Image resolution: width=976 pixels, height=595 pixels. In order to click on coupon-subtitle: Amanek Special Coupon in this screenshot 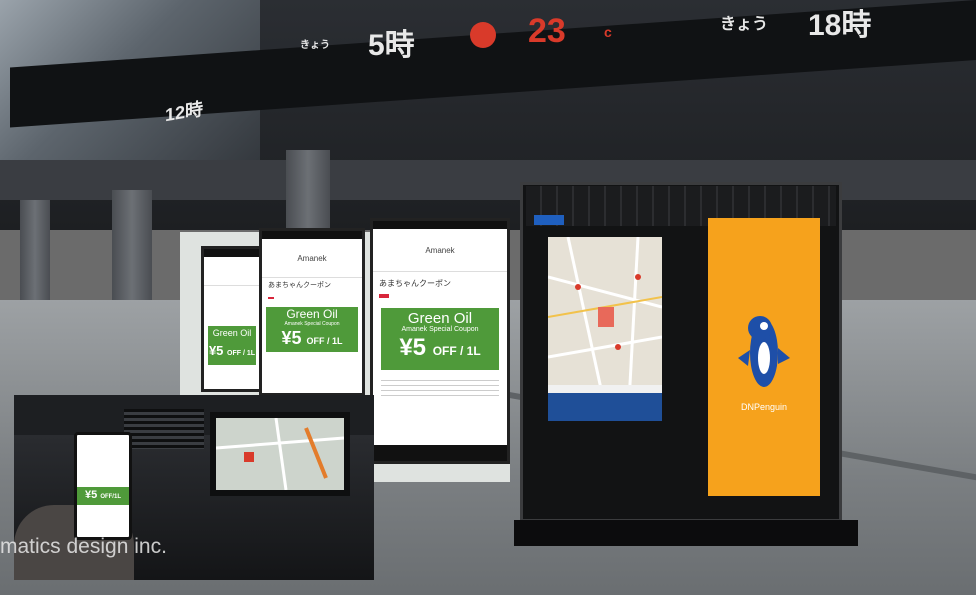, I will do `click(440, 329)`.